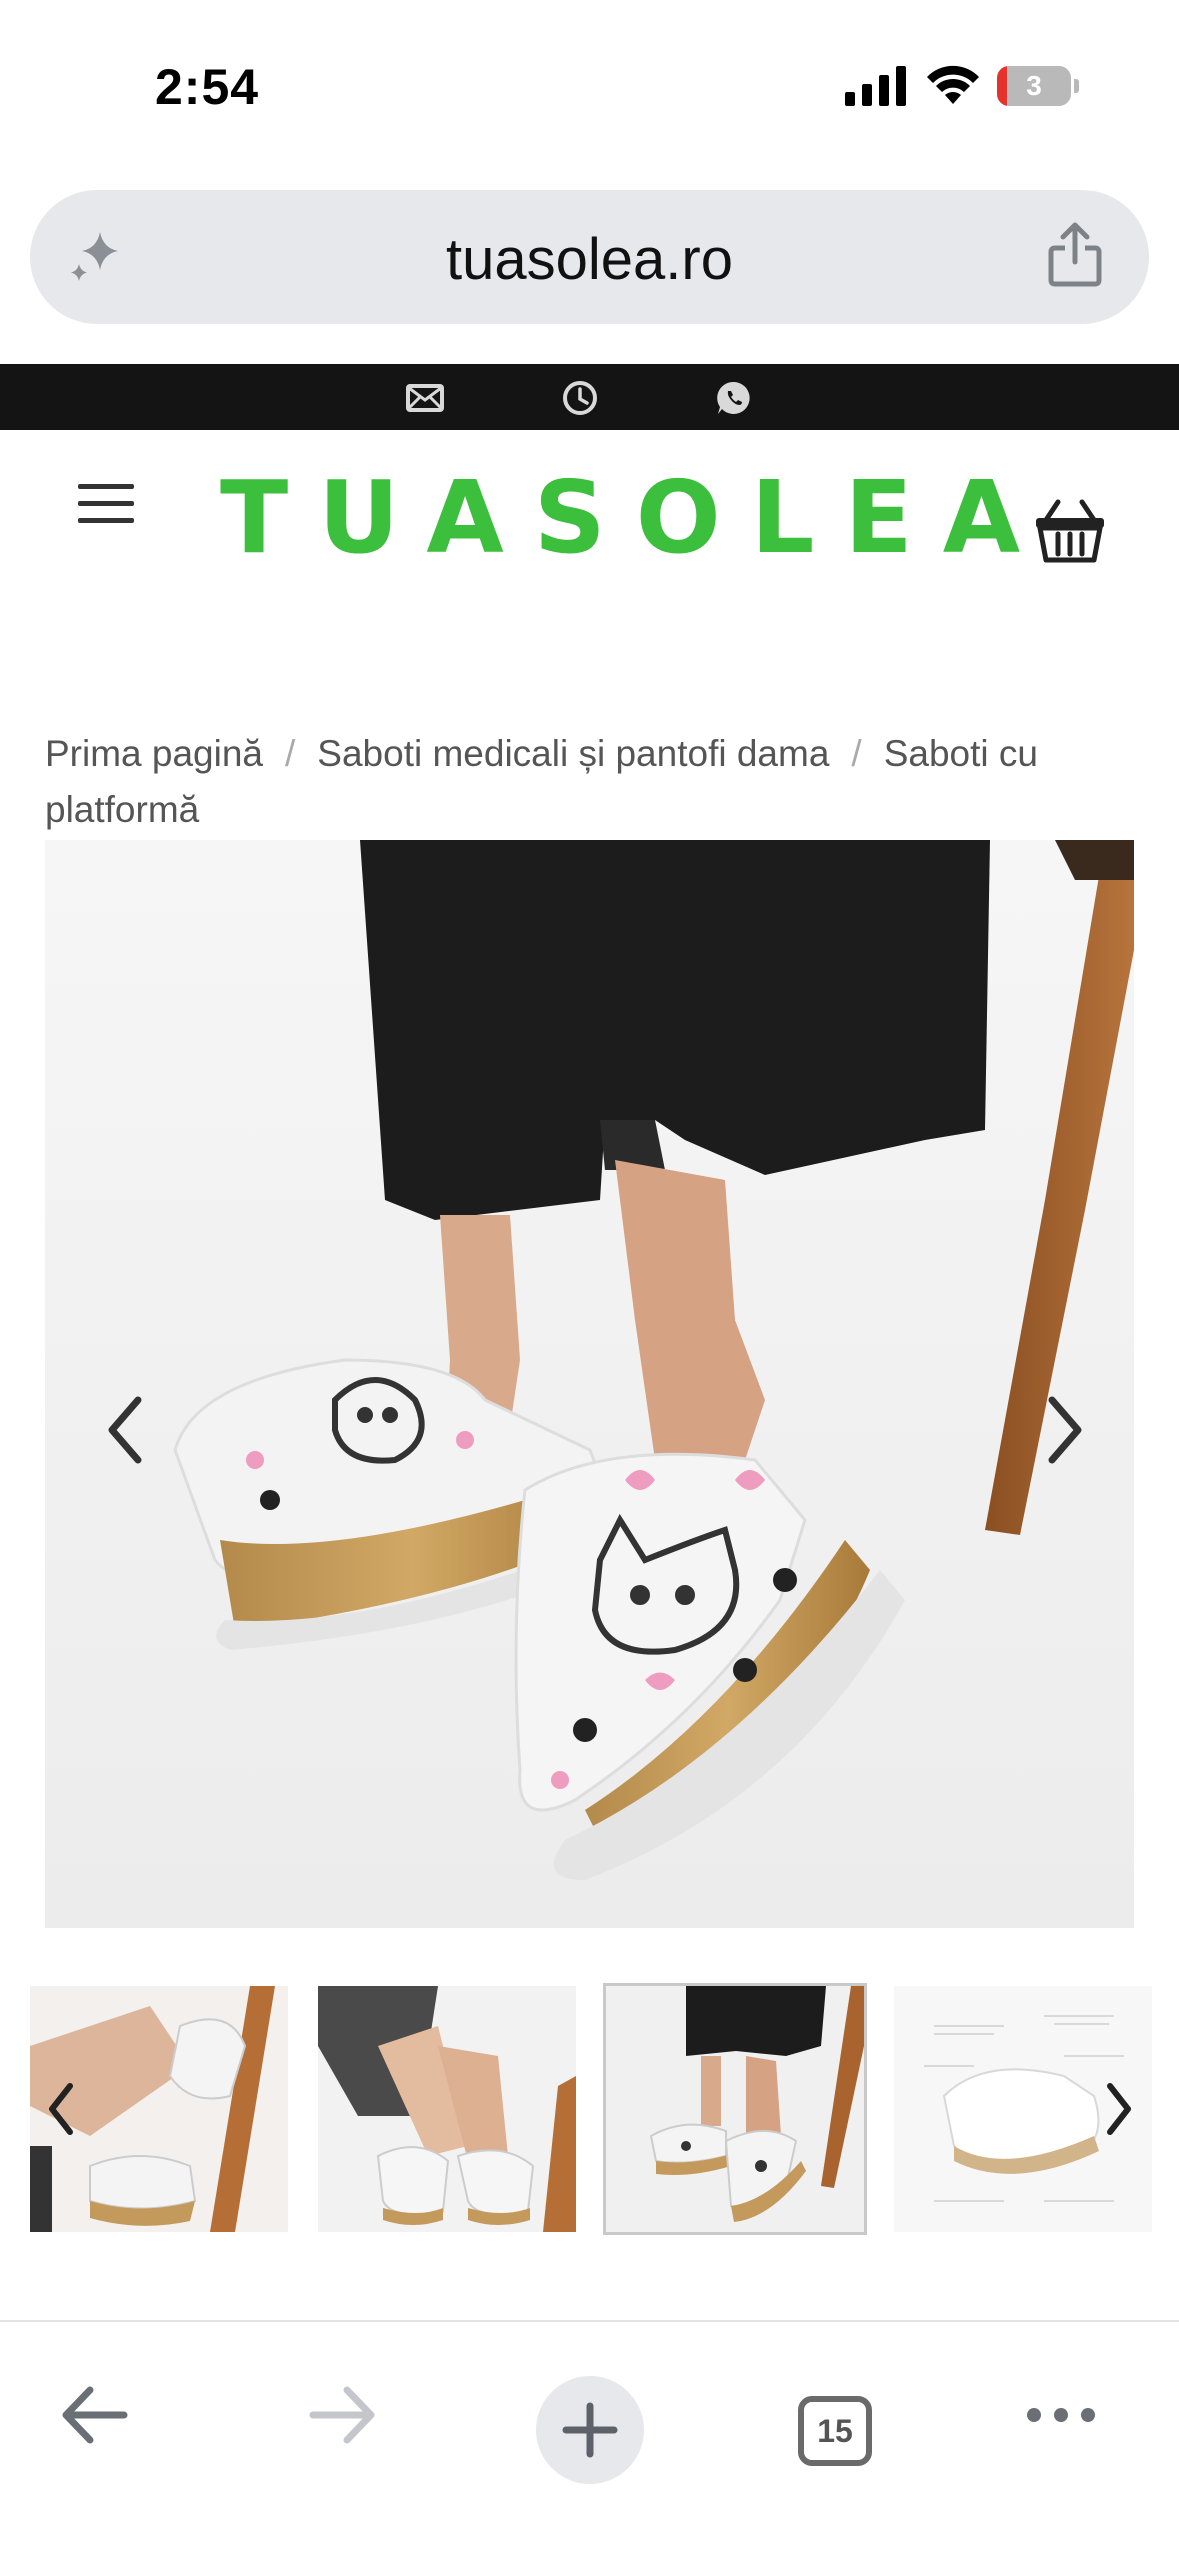 The image size is (1179, 2556). I want to click on envelope-icon, so click(425, 398).